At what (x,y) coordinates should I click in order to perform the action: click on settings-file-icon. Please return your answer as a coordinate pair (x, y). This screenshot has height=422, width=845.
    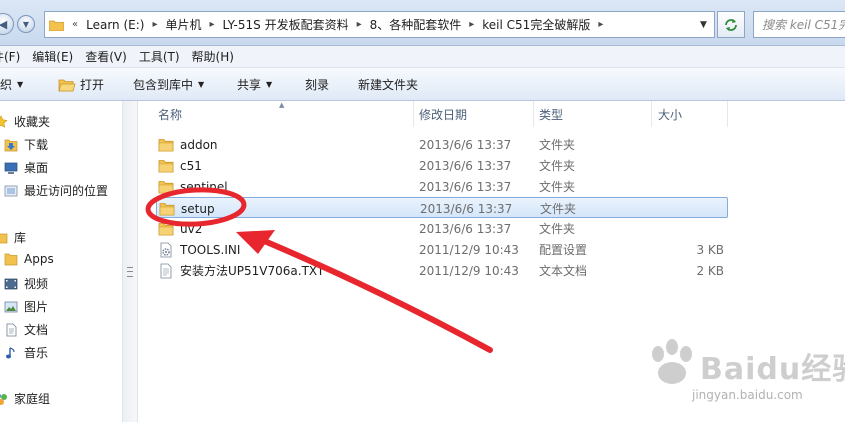
    Looking at the image, I should click on (166, 249).